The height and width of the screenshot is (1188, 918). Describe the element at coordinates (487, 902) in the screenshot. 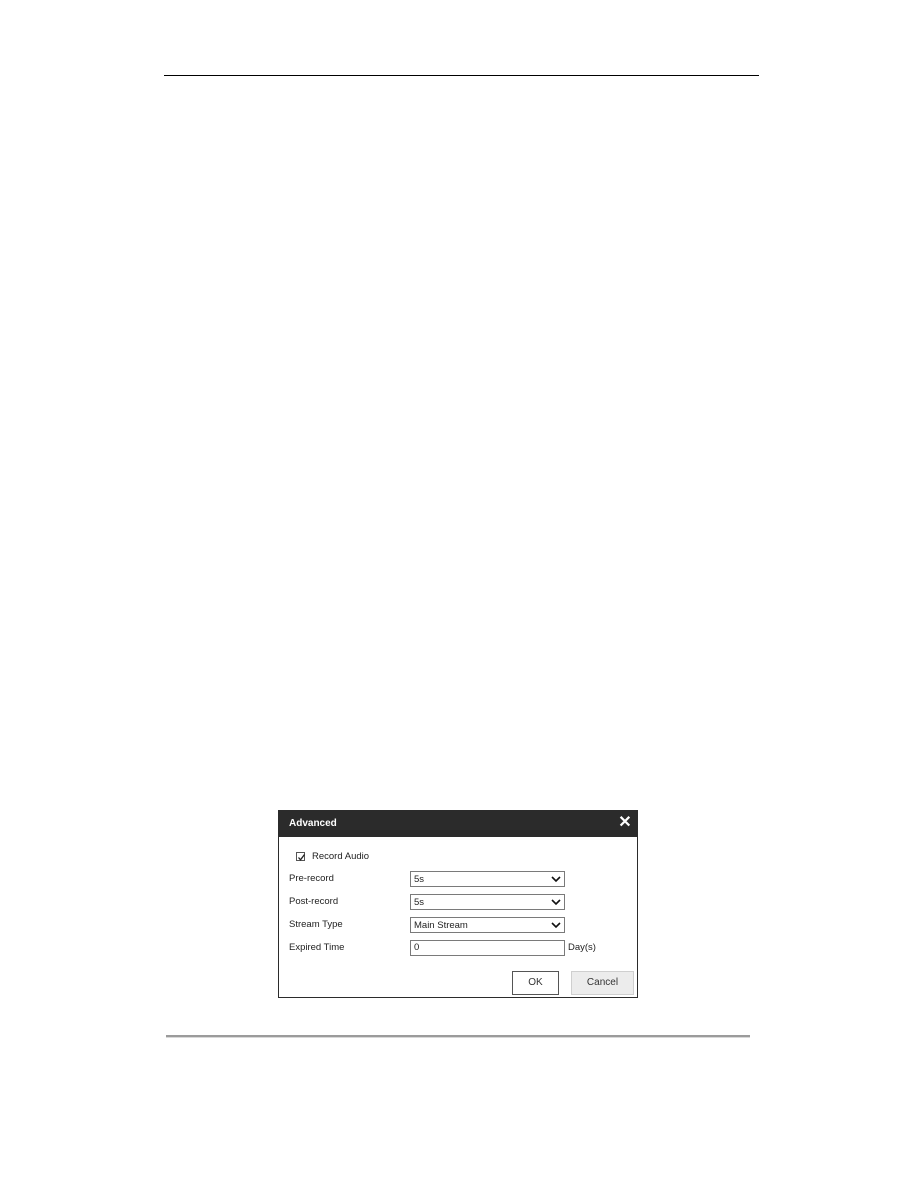

I see `post-record-select: 5s` at that location.